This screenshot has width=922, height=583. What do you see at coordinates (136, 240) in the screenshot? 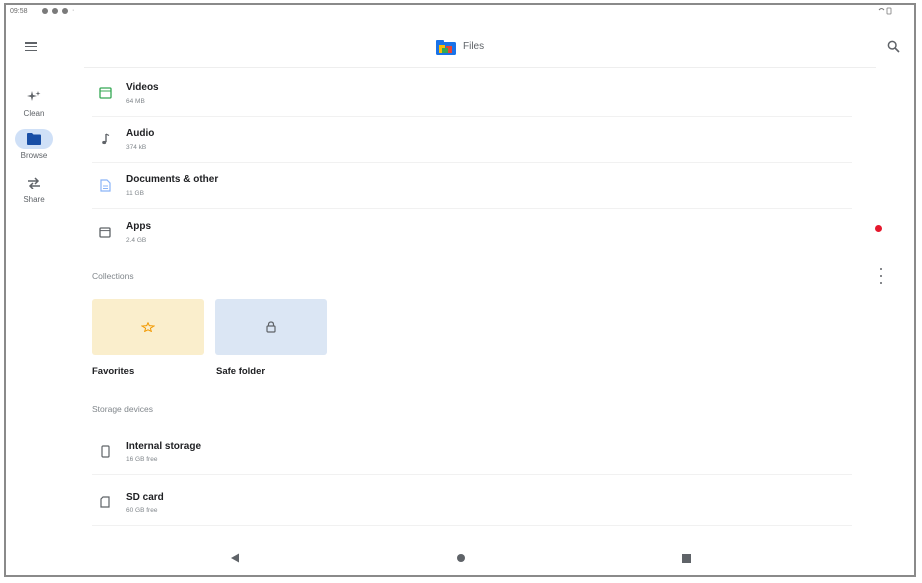
I see `category-size: 2.4 GB` at bounding box center [136, 240].